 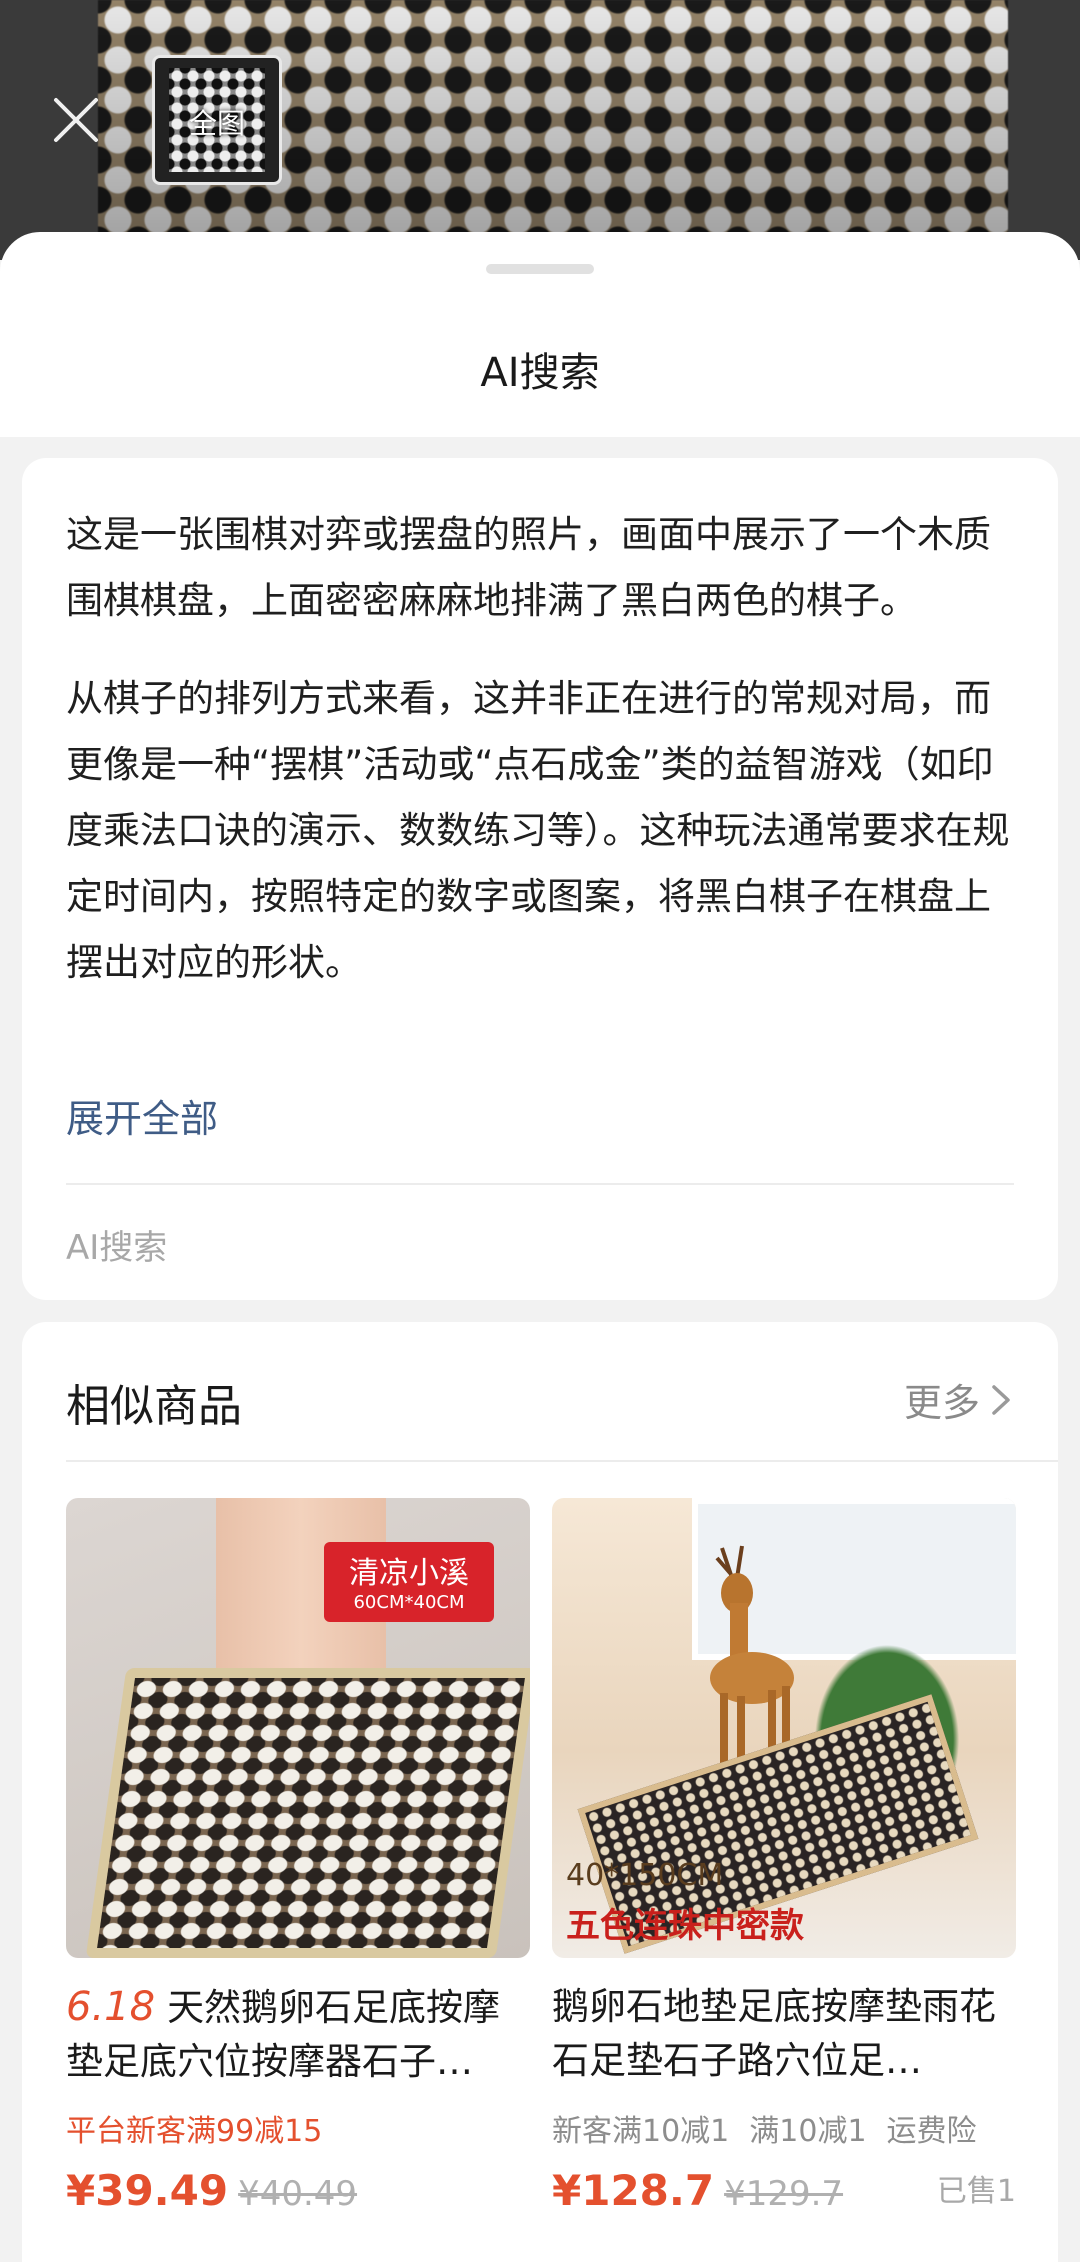 What do you see at coordinates (540, 269) in the screenshot?
I see `drag-handle` at bounding box center [540, 269].